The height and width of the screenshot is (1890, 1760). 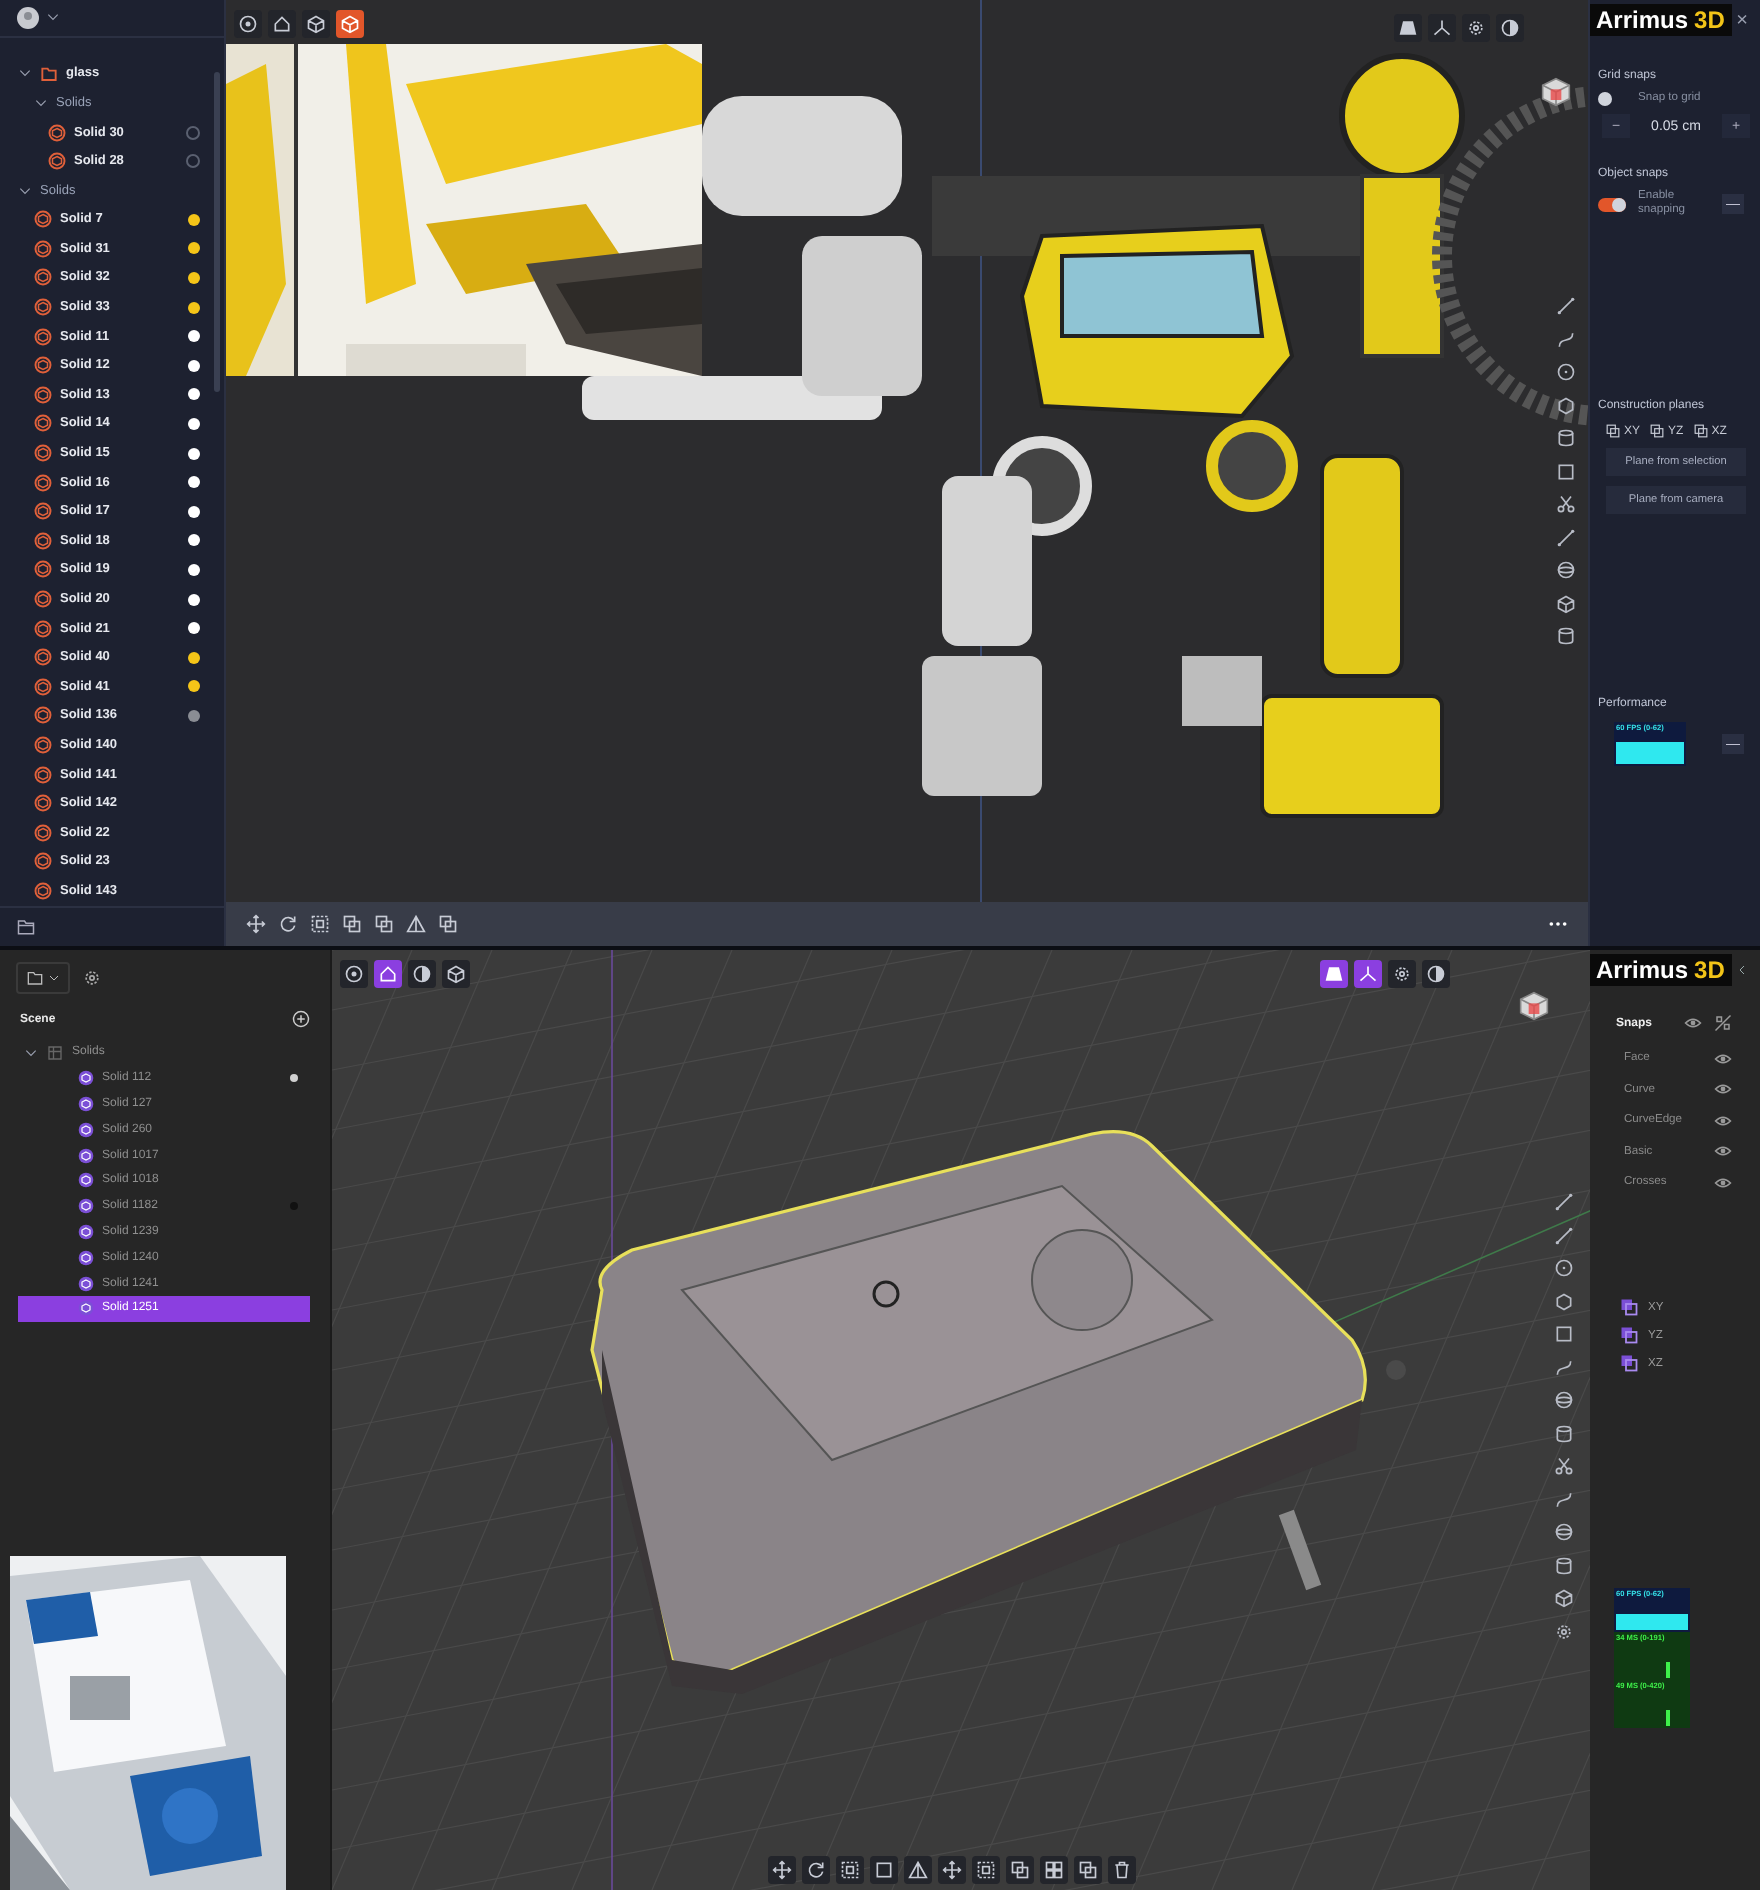 What do you see at coordinates (26, 926) in the screenshot?
I see `folder-icon` at bounding box center [26, 926].